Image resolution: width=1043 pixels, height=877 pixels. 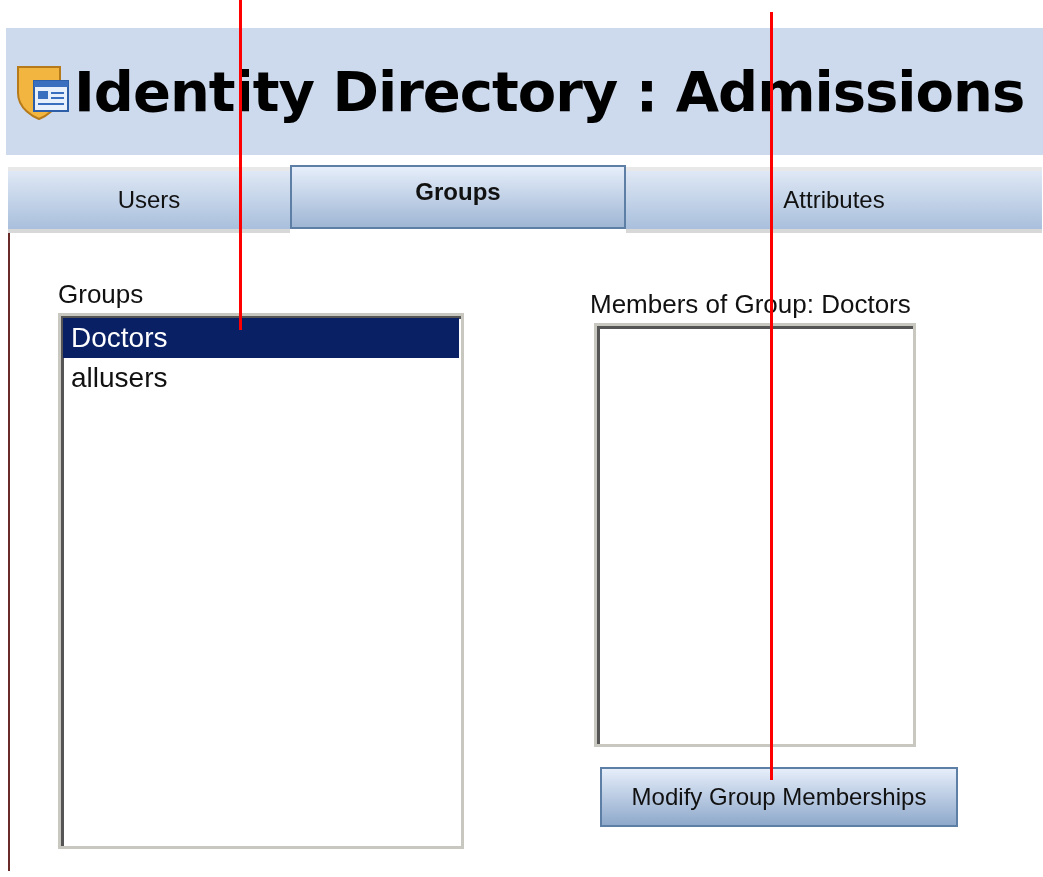 What do you see at coordinates (261, 338) in the screenshot?
I see `group-list-item: Doctors` at bounding box center [261, 338].